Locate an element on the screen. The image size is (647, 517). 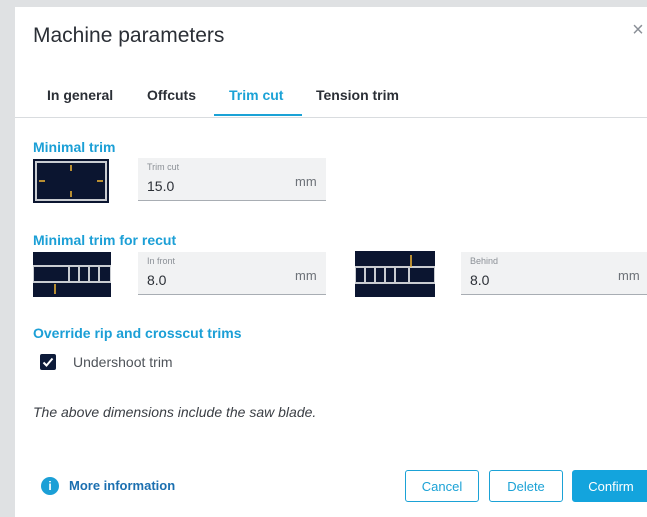
tab-tension-trim: Tension trim is located at coordinates (357, 95).